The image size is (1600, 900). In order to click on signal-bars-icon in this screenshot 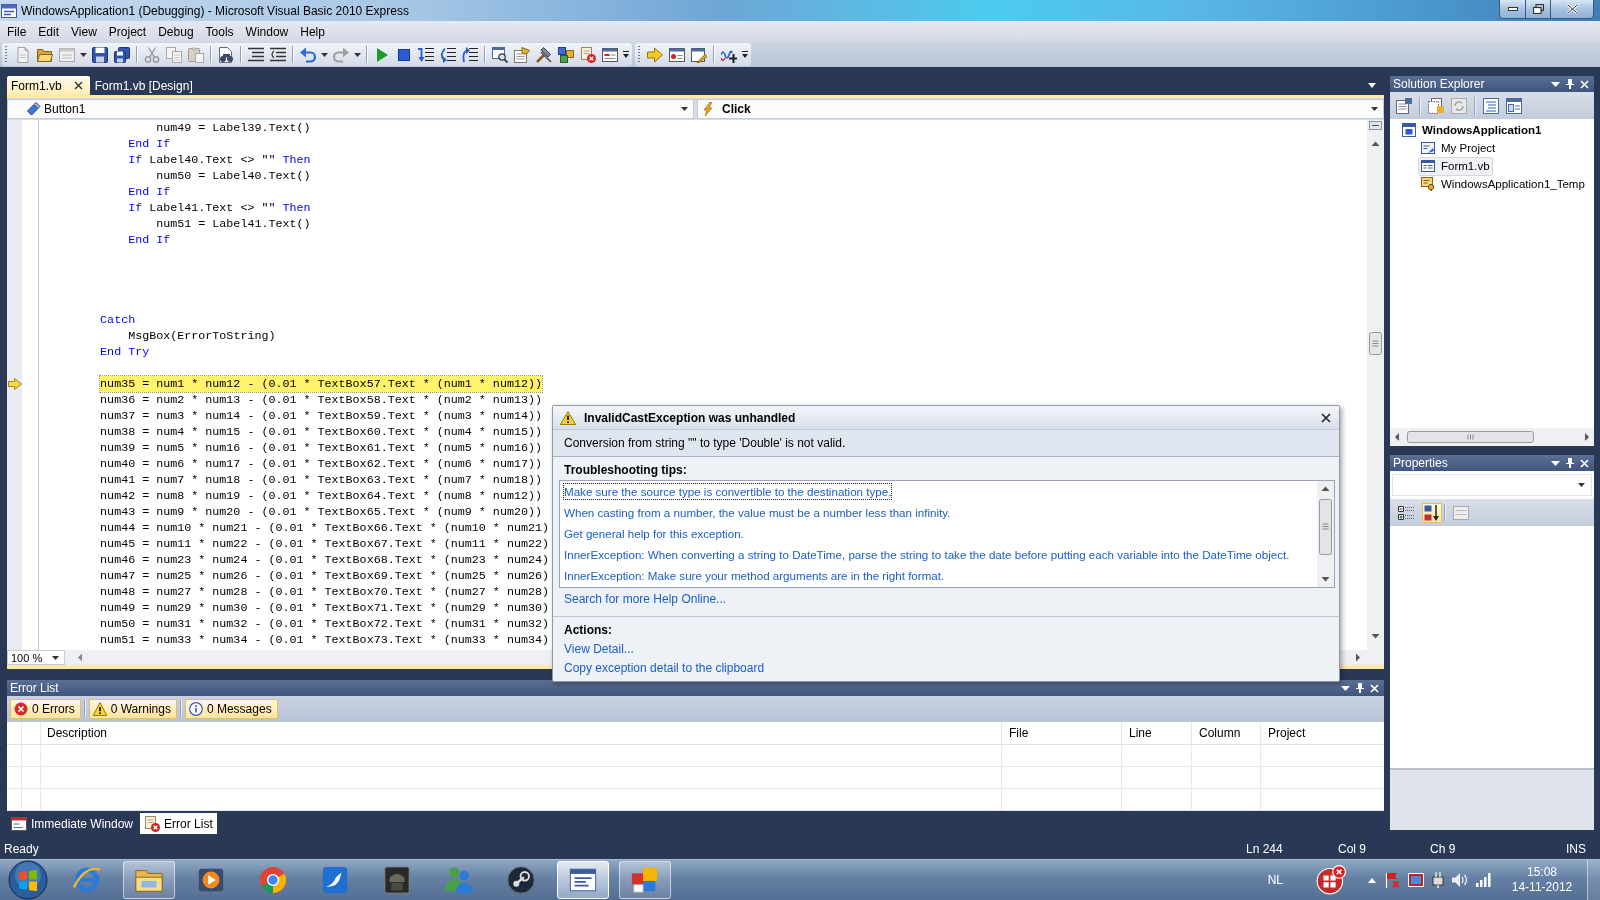, I will do `click(1483, 880)`.